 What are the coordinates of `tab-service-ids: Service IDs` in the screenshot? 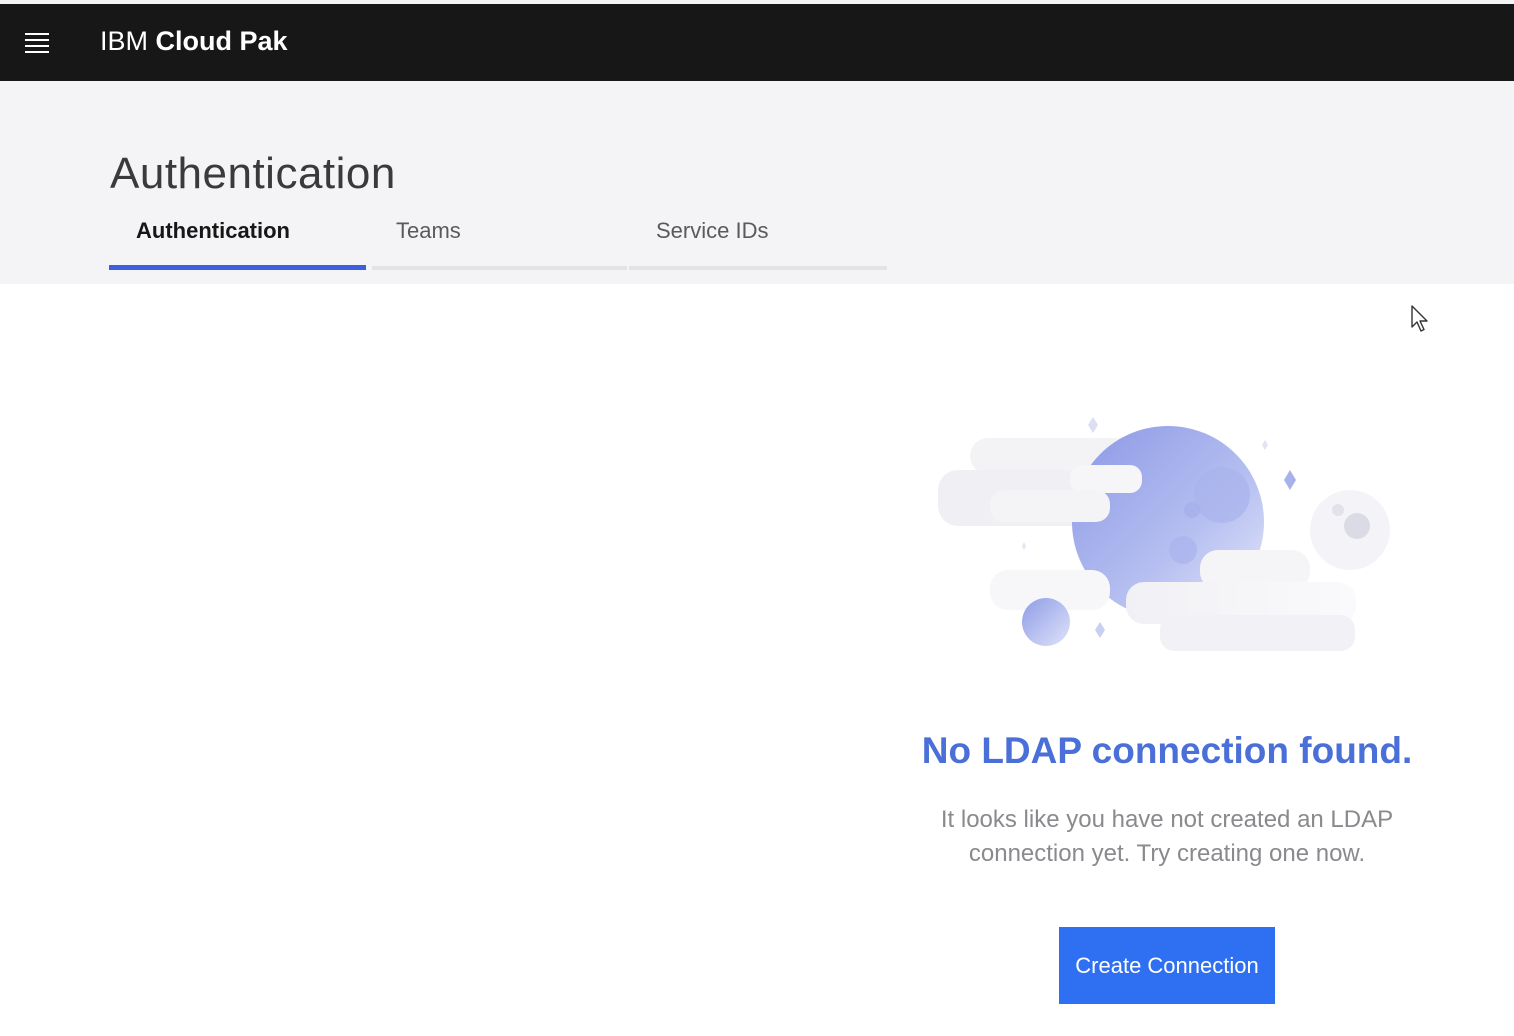 It's located at (758, 240).